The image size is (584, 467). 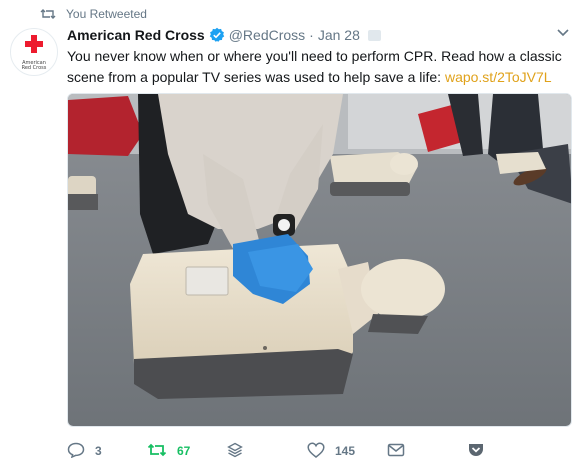 I want to click on retweet-count: 67, so click(x=184, y=451).